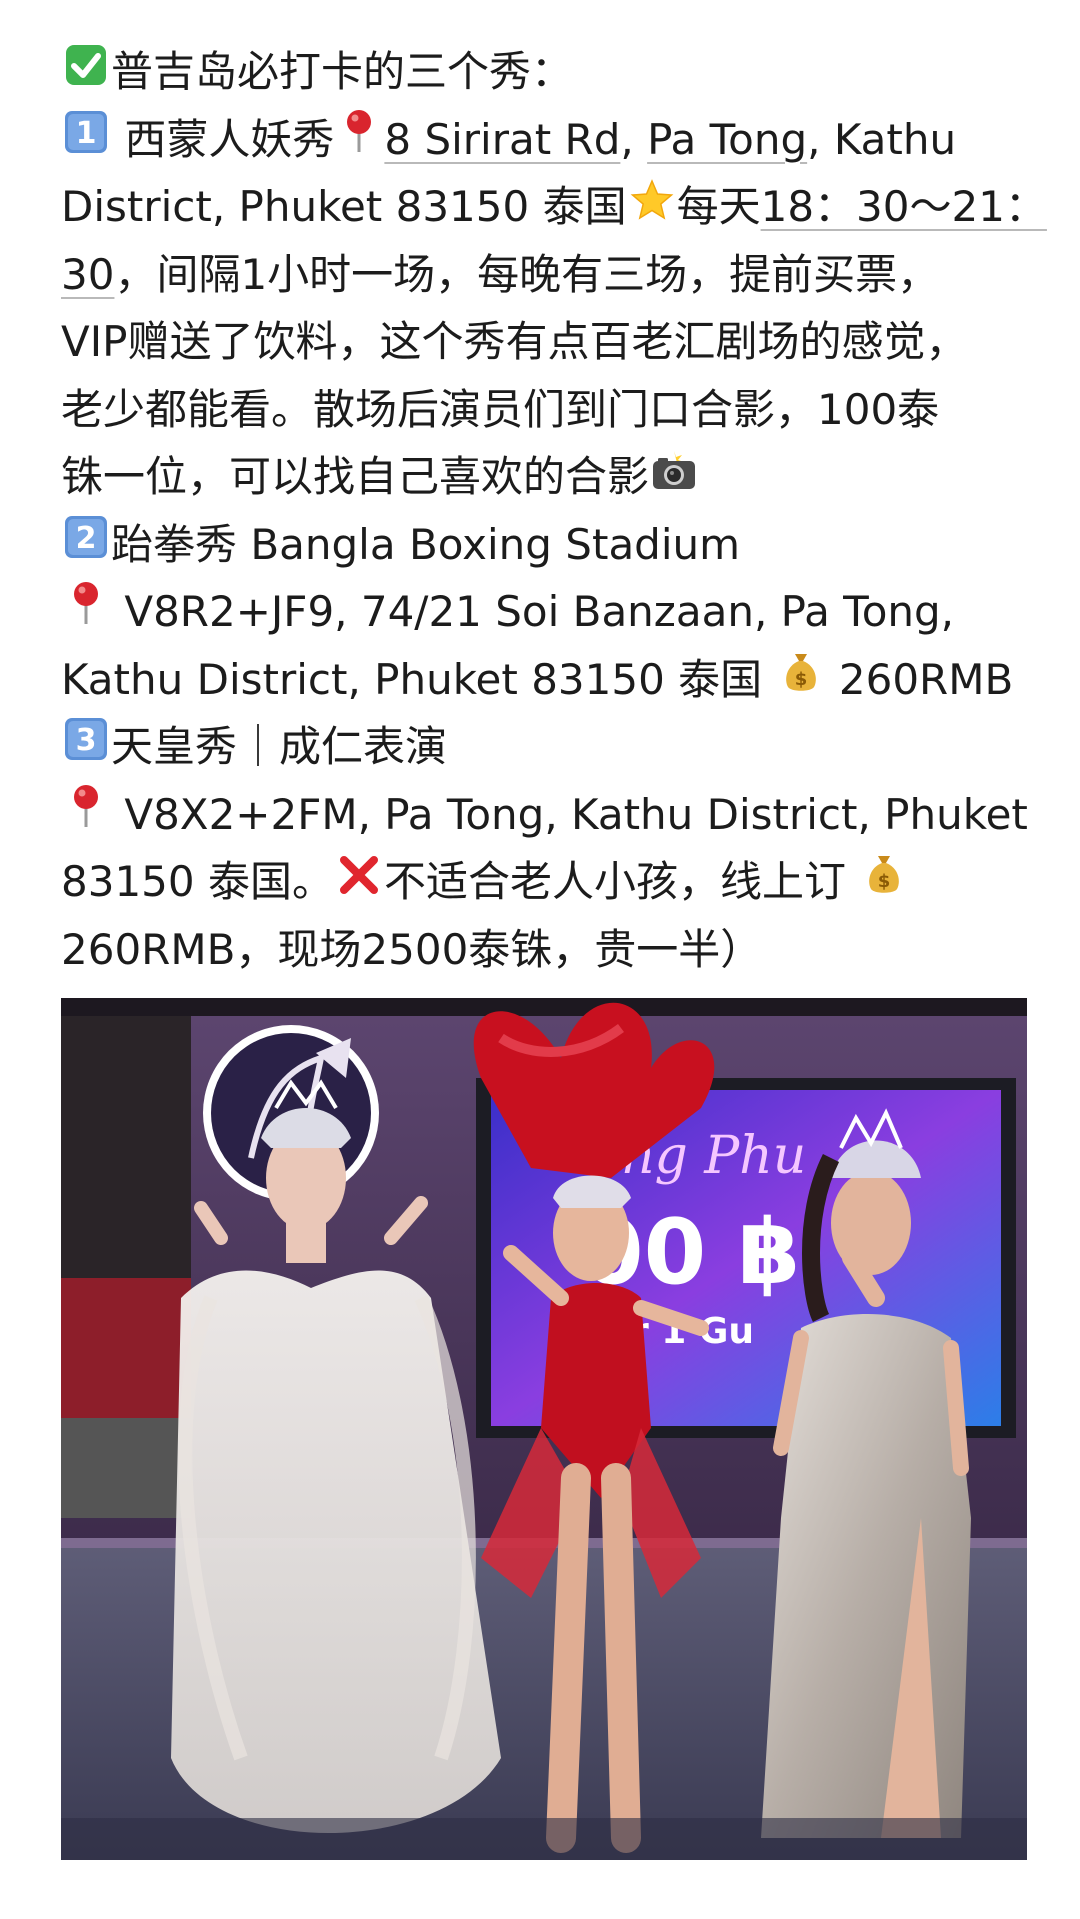  Describe the element at coordinates (342, 71) in the screenshot. I see `heading-text: 普吉岛必打卡的三个秀：` at that location.